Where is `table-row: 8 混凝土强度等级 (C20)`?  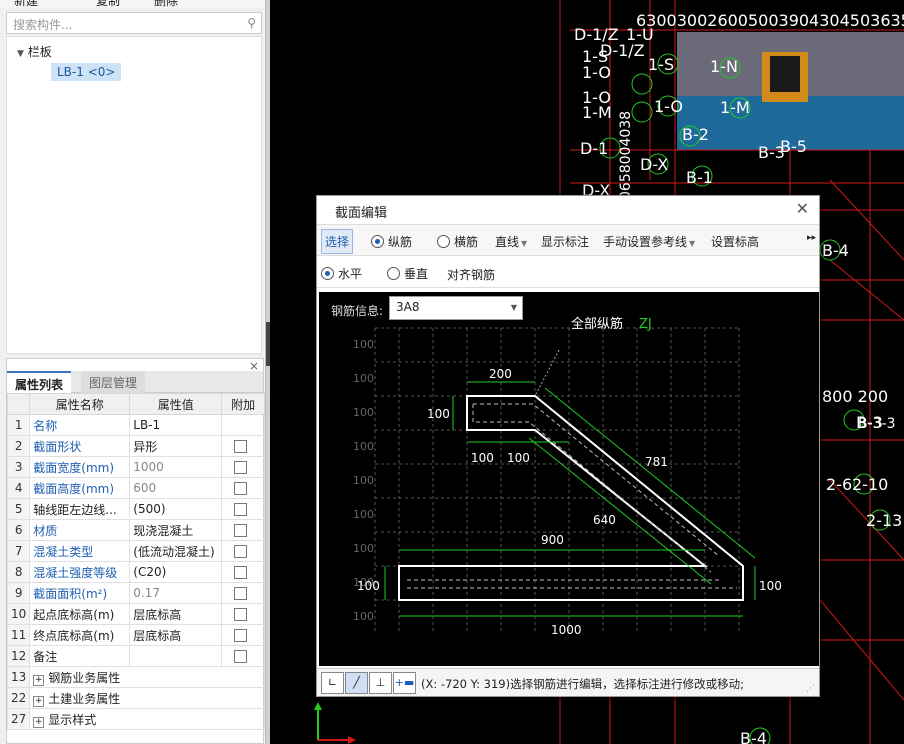 table-row: 8 混凝土强度等级 (C20) is located at coordinates (135, 572).